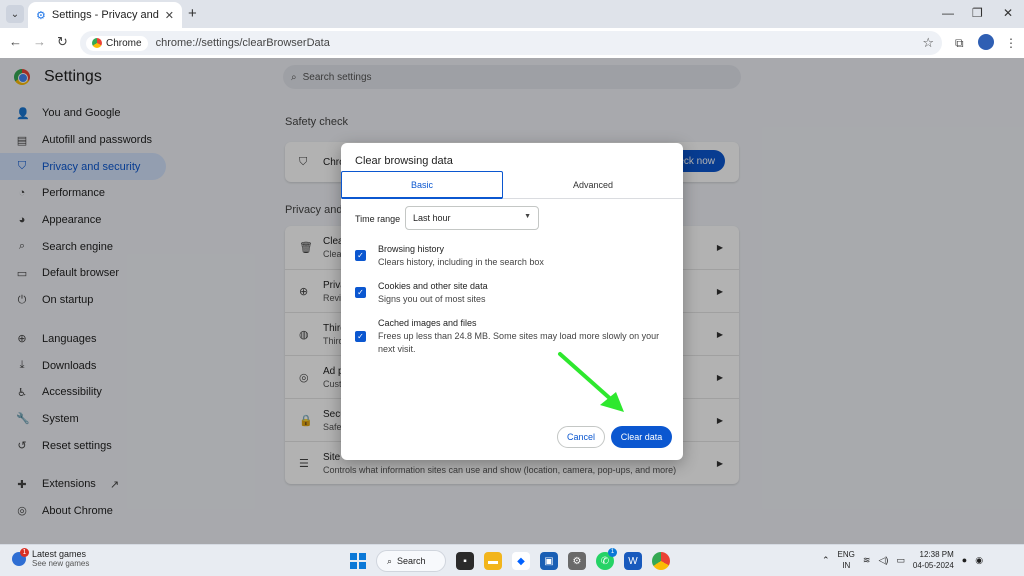 The width and height of the screenshot is (1024, 576). Describe the element at coordinates (360, 336) in the screenshot. I see `checkbox-cached-images: ✓` at that location.